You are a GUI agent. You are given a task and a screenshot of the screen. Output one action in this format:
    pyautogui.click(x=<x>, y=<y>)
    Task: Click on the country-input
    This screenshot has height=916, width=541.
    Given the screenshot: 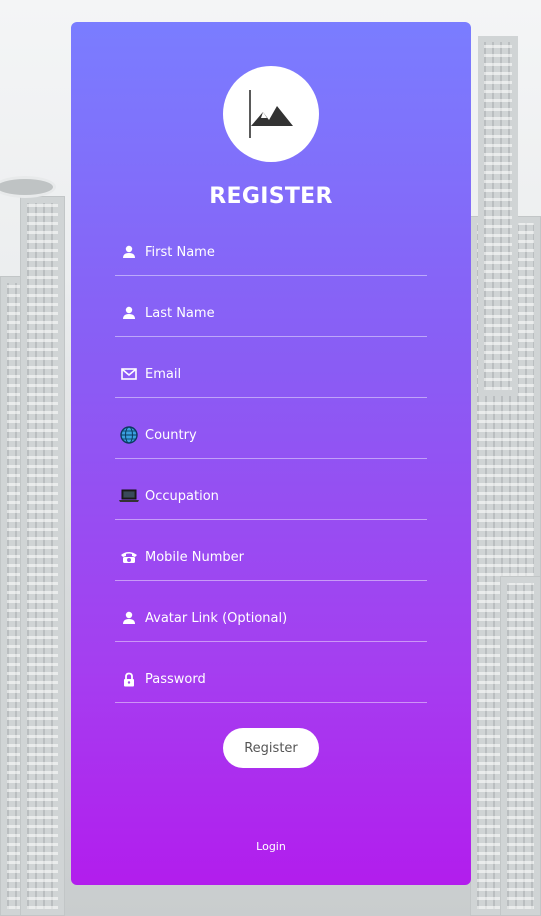 What is the action you would take?
    pyautogui.click(x=285, y=435)
    